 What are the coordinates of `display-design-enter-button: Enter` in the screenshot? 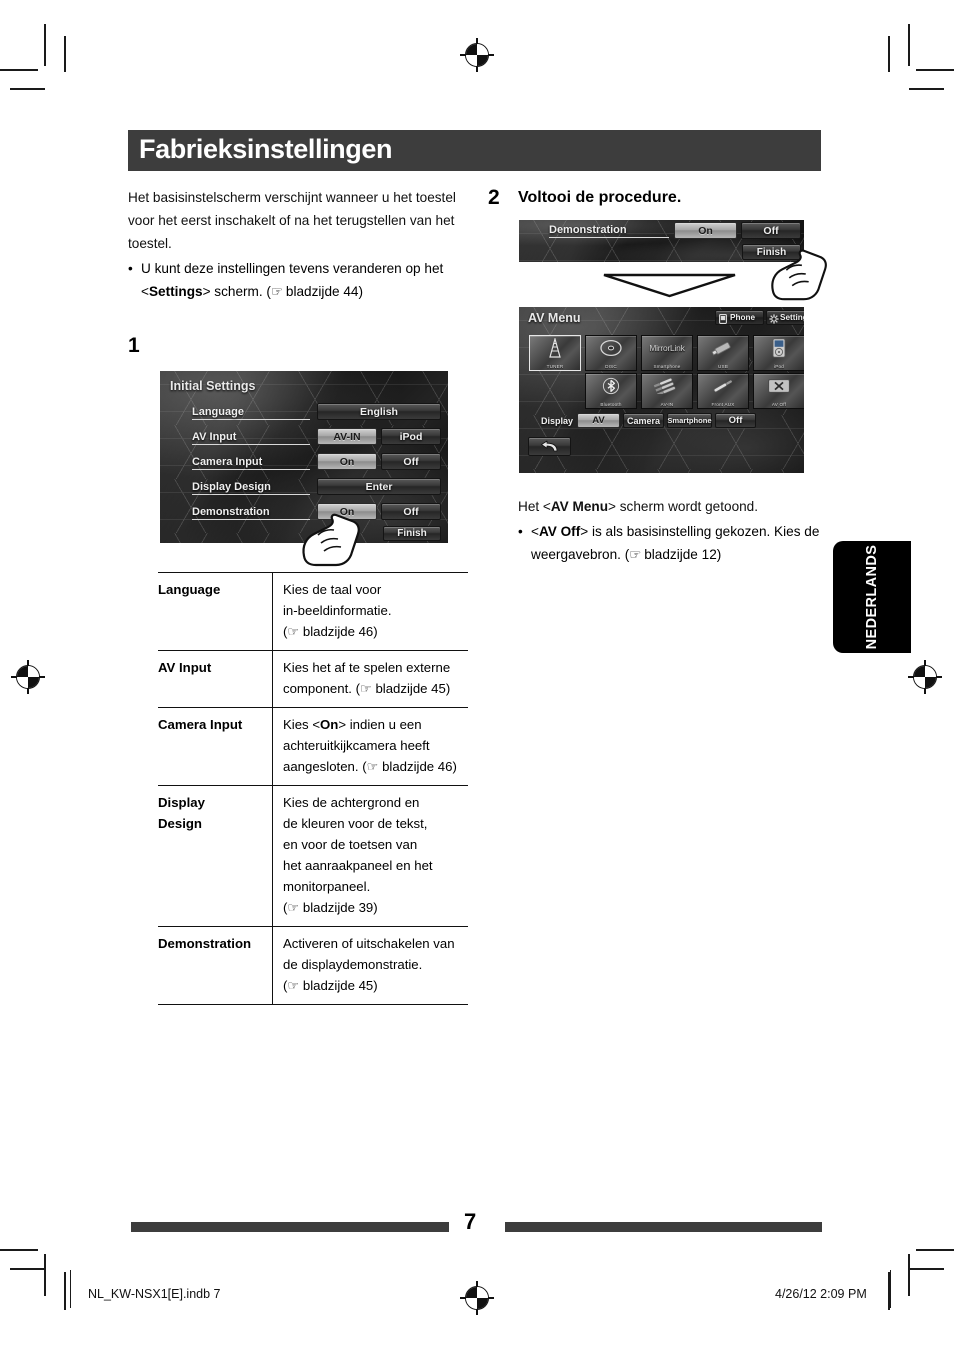 It's located at (379, 486).